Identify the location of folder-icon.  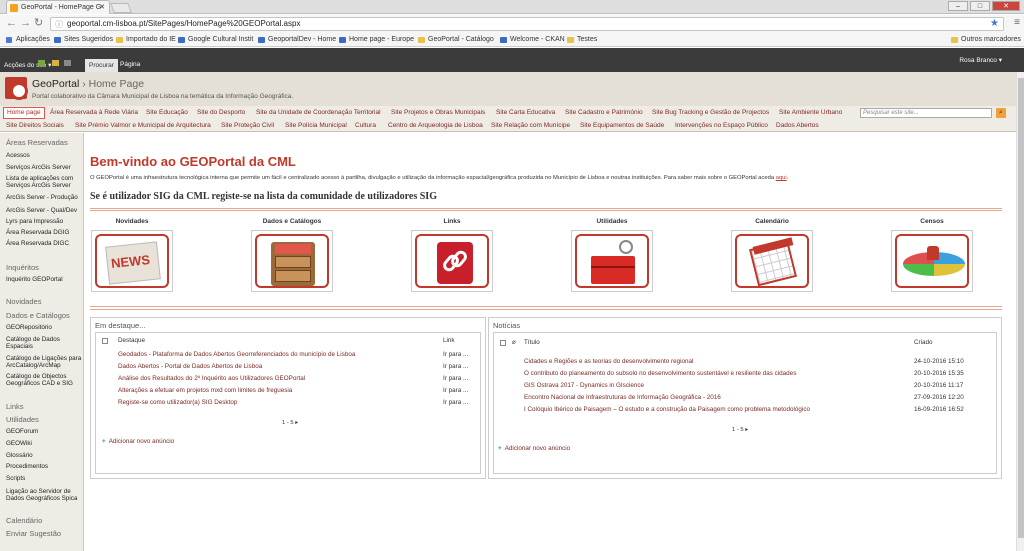
(55, 63).